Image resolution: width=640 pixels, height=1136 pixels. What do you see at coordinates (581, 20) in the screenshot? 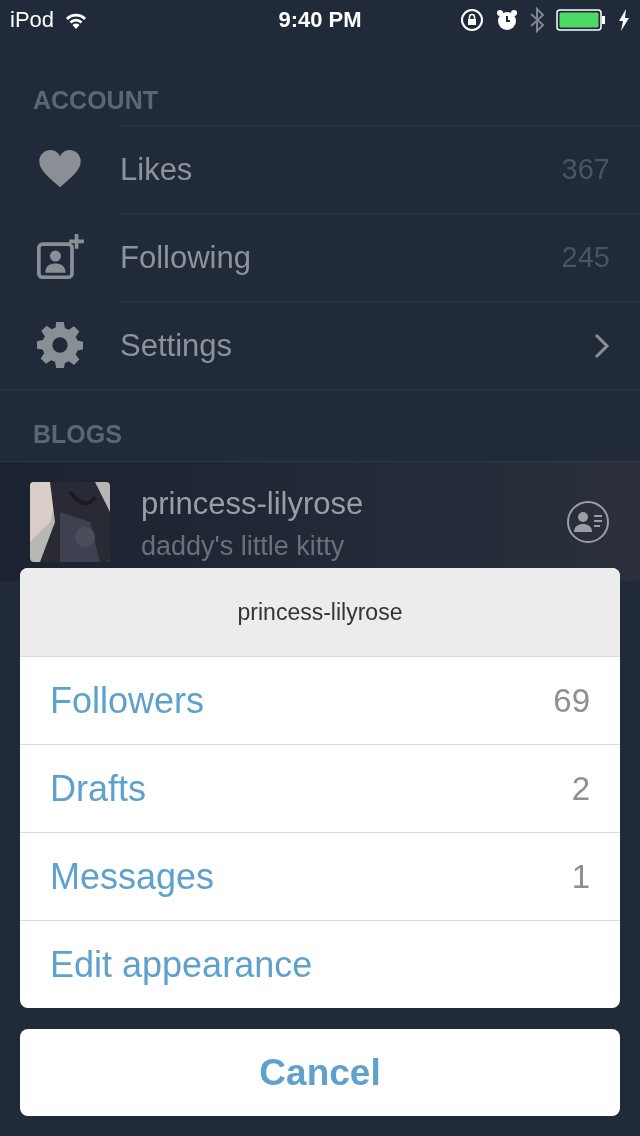
I see `battery-icon` at bounding box center [581, 20].